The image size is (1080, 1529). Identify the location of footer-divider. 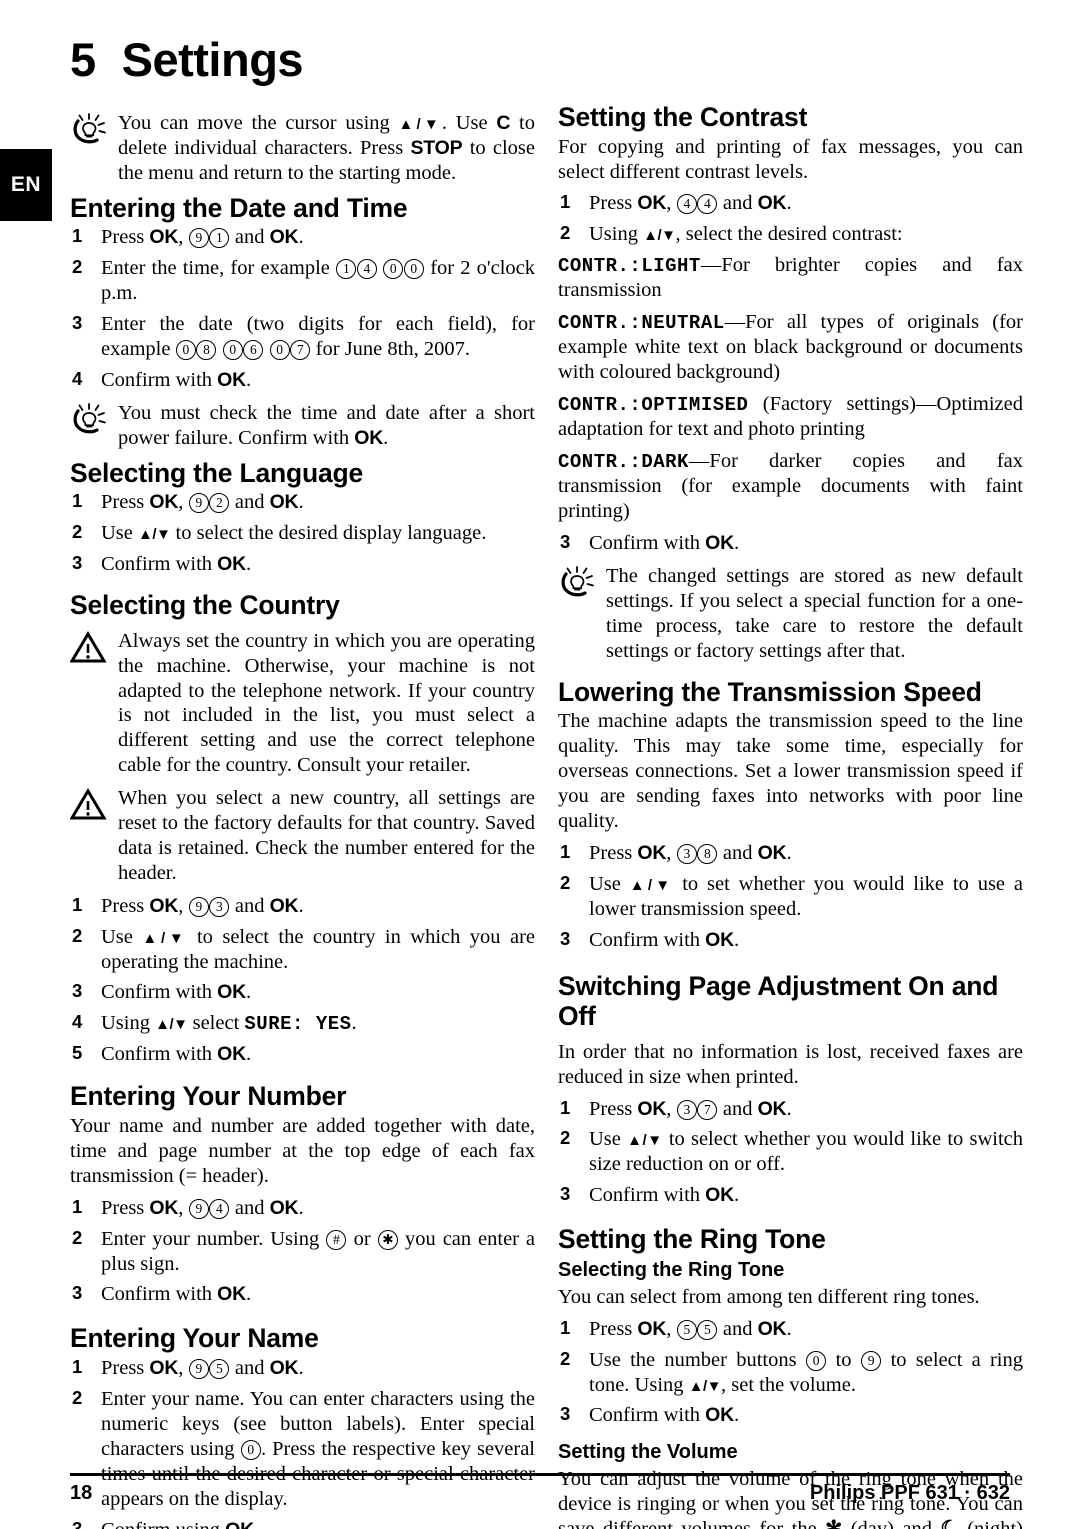
(540, 1474).